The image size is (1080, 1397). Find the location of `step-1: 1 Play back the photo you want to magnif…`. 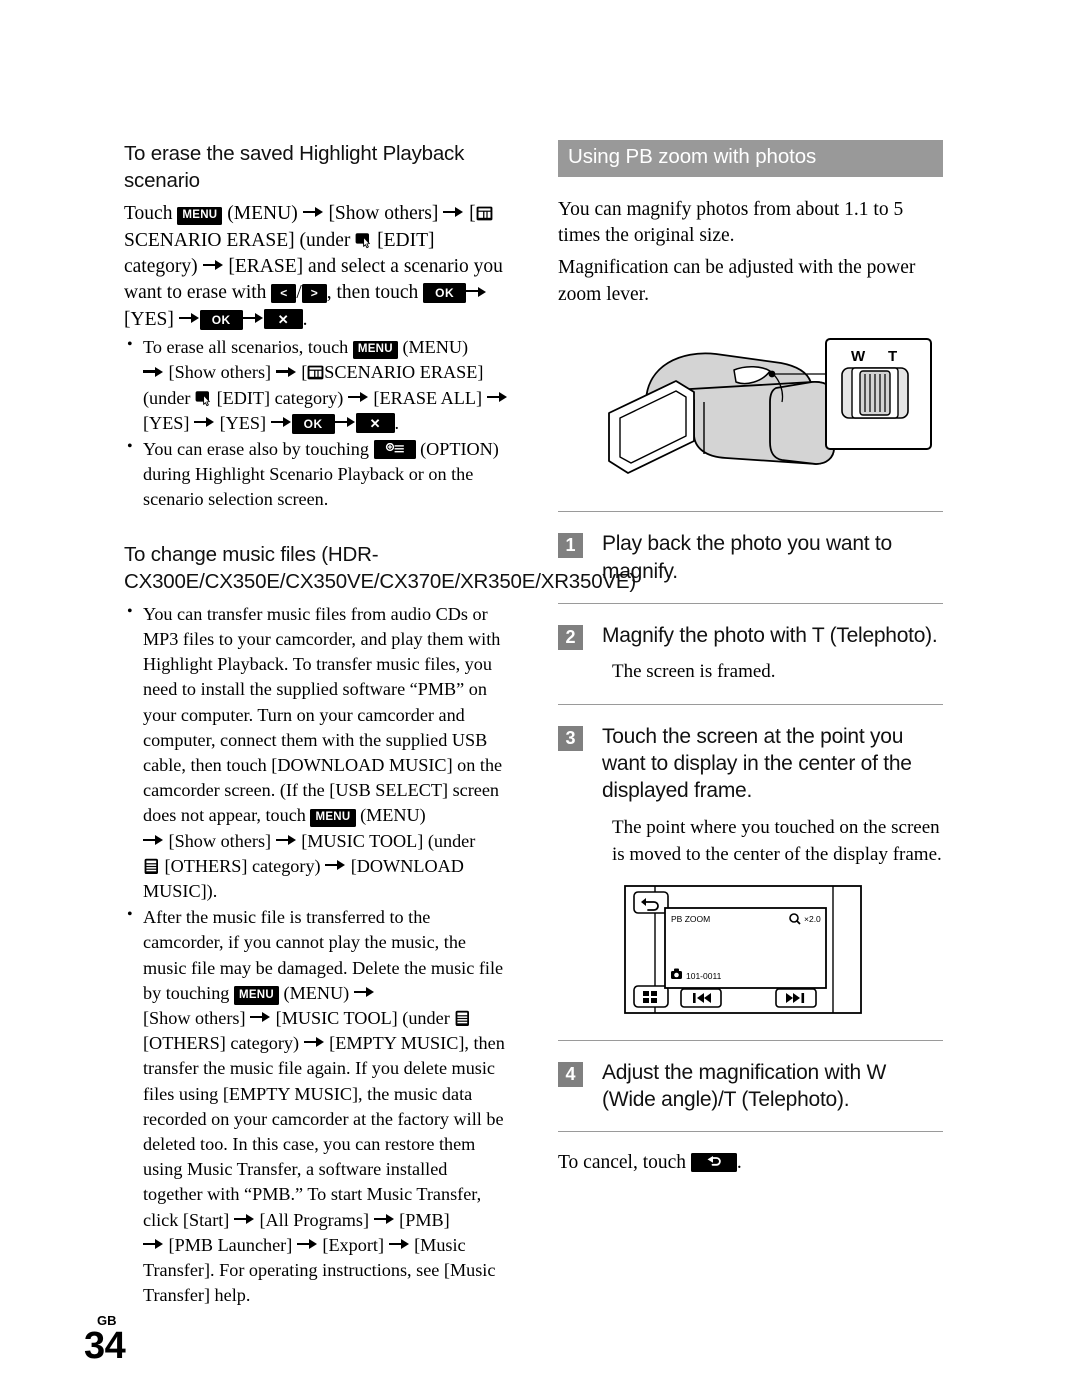

step-1: 1 Play back the photo you want to magnif… is located at coordinates (750, 557).